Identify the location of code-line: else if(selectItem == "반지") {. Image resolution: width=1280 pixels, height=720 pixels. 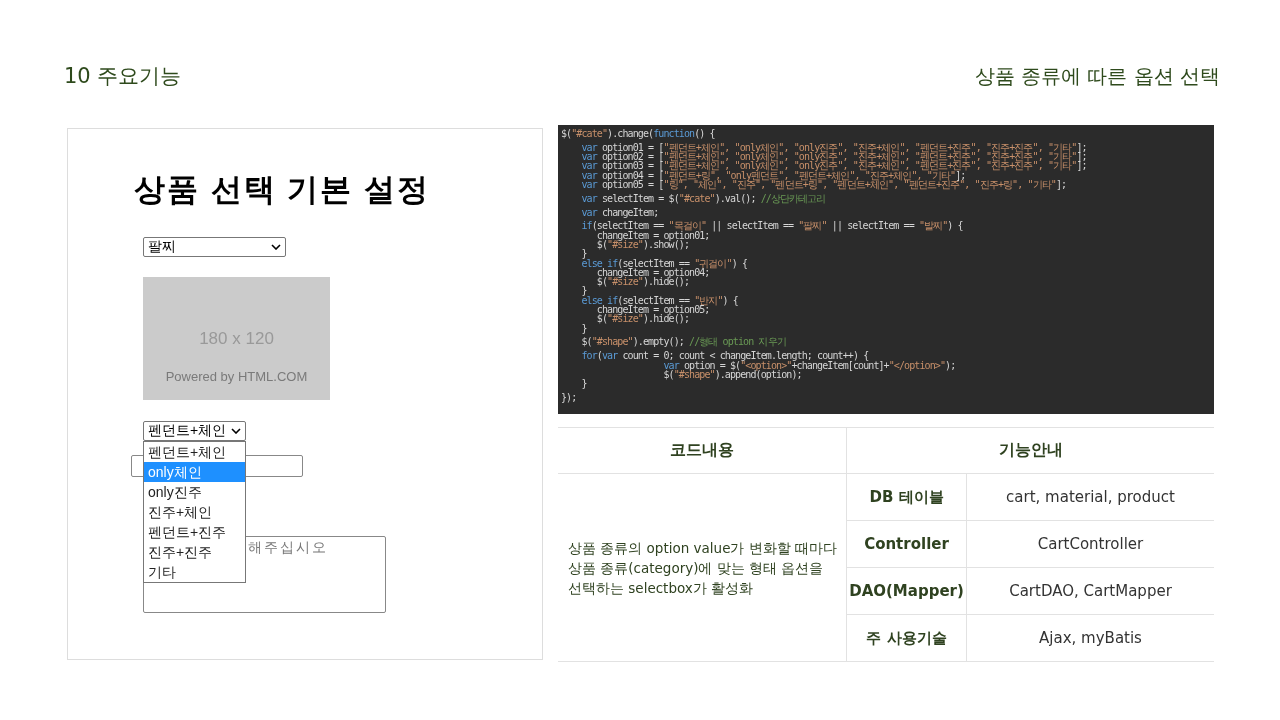
(659, 300).